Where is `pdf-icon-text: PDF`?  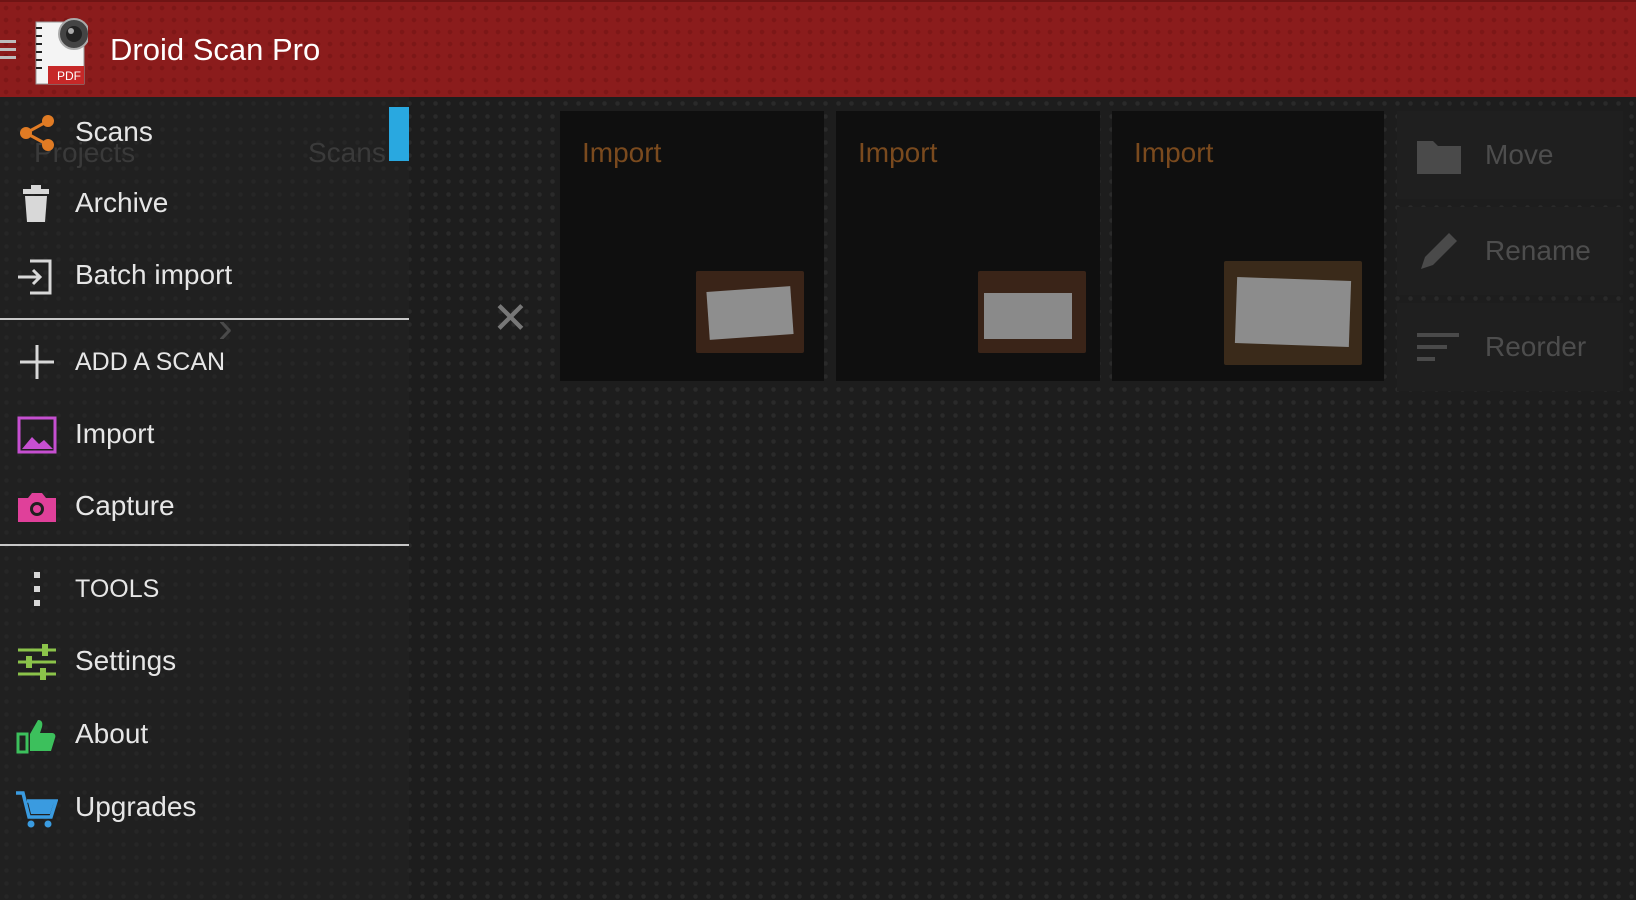
pdf-icon-text: PDF is located at coordinates (69, 76).